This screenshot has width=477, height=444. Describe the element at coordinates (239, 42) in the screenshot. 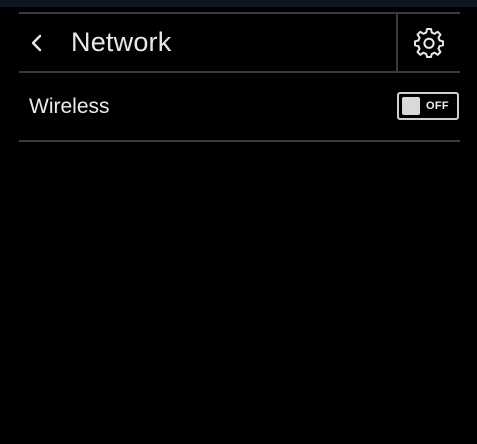

I see `page-header: Network` at that location.